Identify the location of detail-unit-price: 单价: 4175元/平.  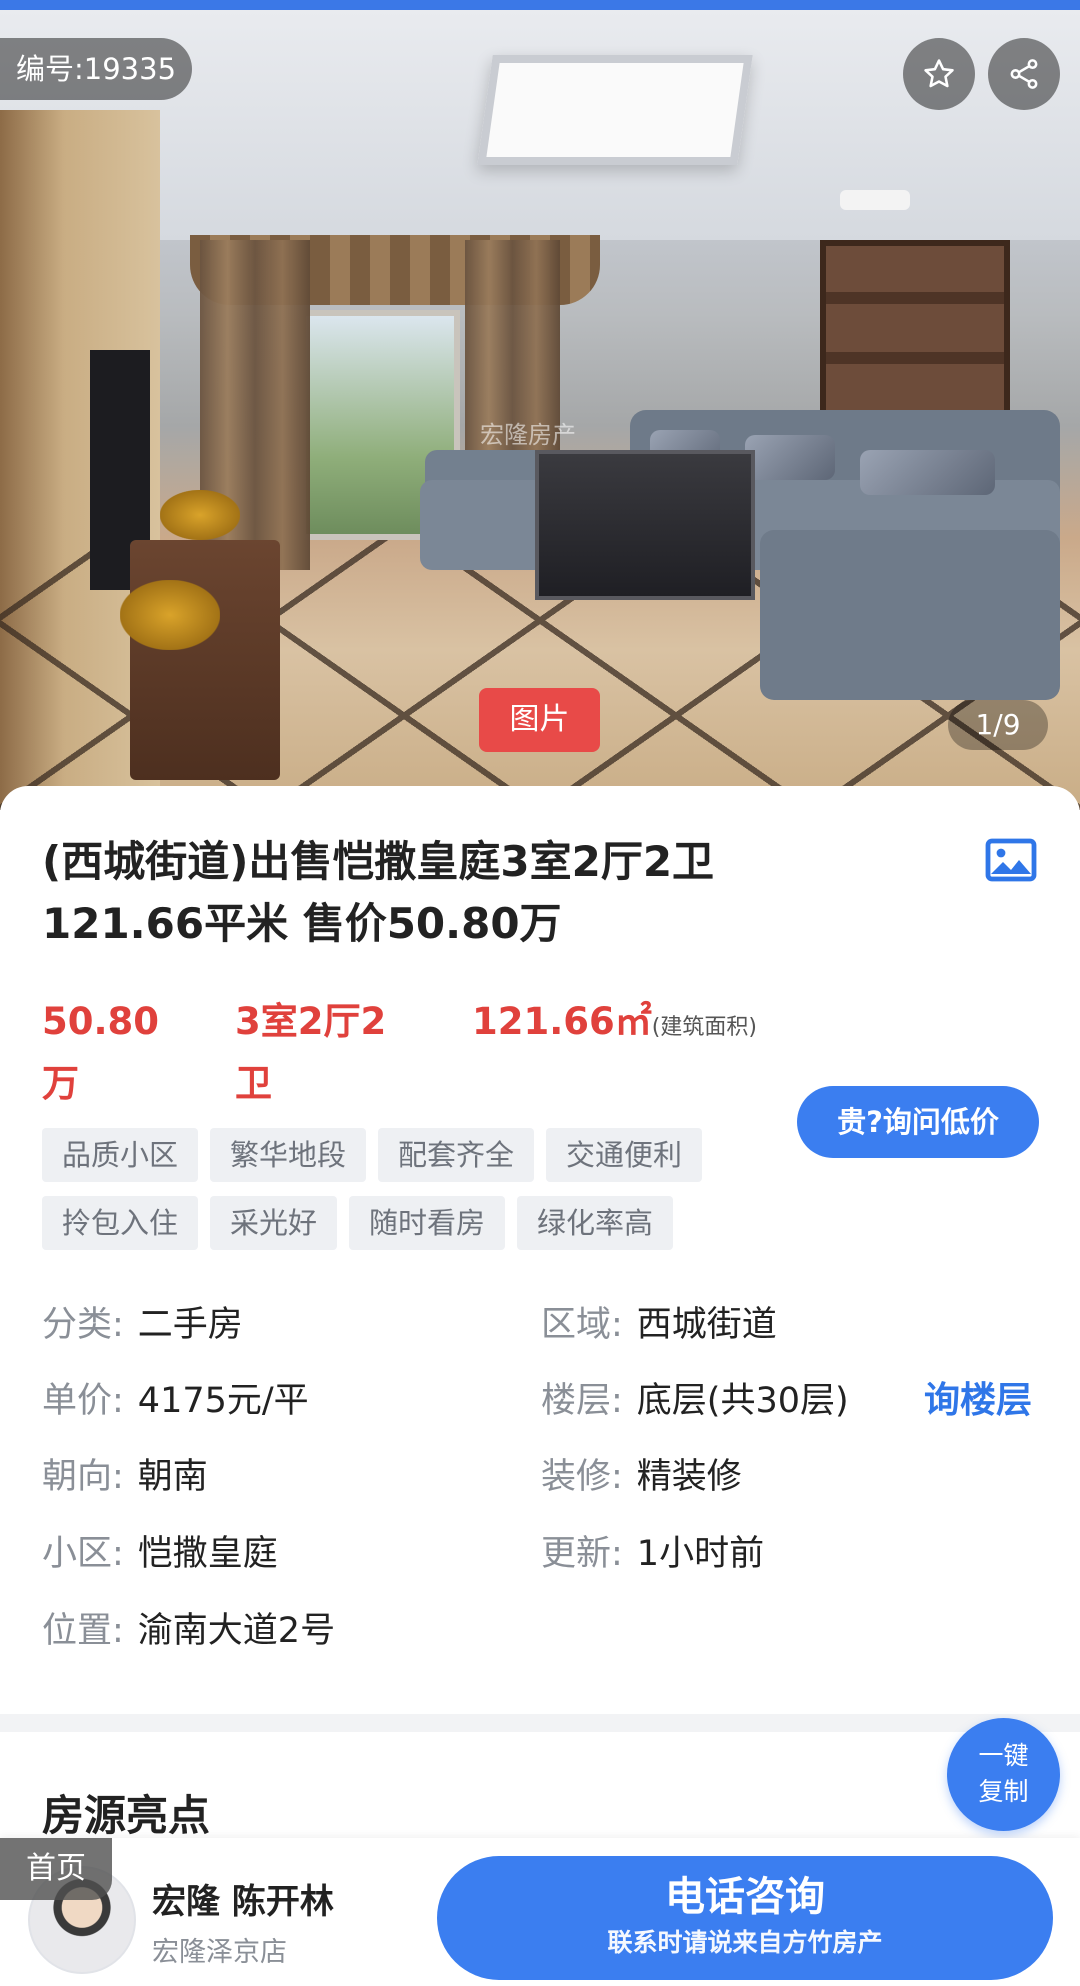
(175, 1401).